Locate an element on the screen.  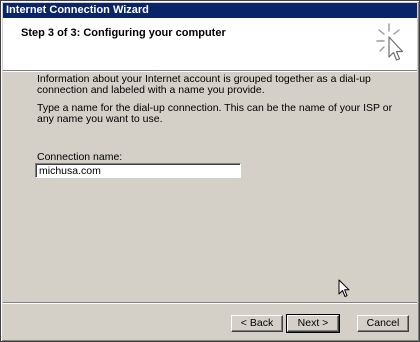
next-button: Next > is located at coordinates (313, 323).